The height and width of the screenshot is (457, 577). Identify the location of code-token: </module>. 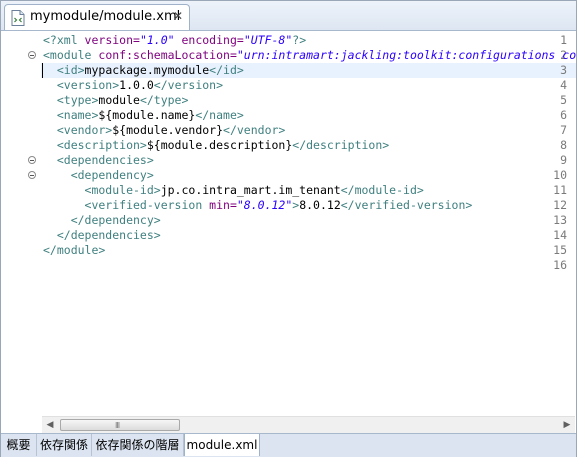
(74, 250).